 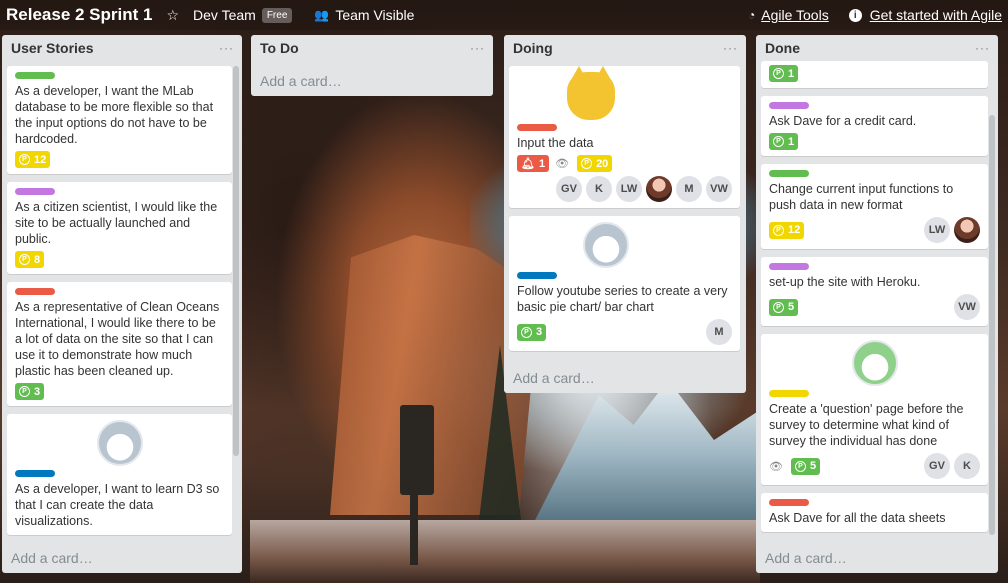 I want to click on card-title: Ask Dave for a credit card., so click(x=843, y=121).